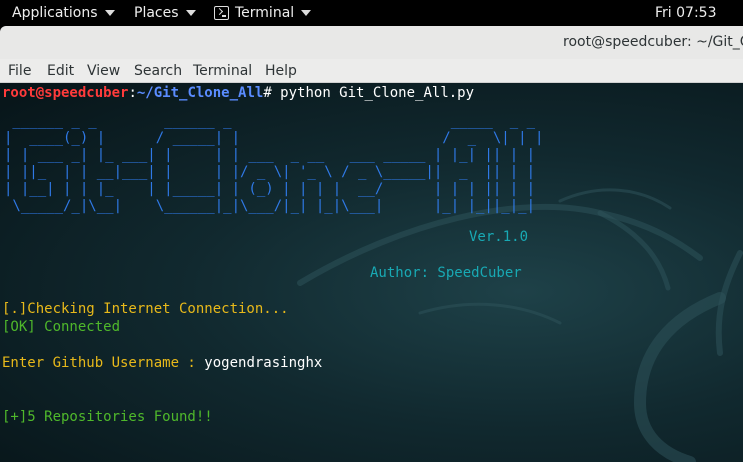 This screenshot has width=743, height=462. What do you see at coordinates (103, 363) in the screenshot?
I see `username-prompt: Enter Github Username :` at bounding box center [103, 363].